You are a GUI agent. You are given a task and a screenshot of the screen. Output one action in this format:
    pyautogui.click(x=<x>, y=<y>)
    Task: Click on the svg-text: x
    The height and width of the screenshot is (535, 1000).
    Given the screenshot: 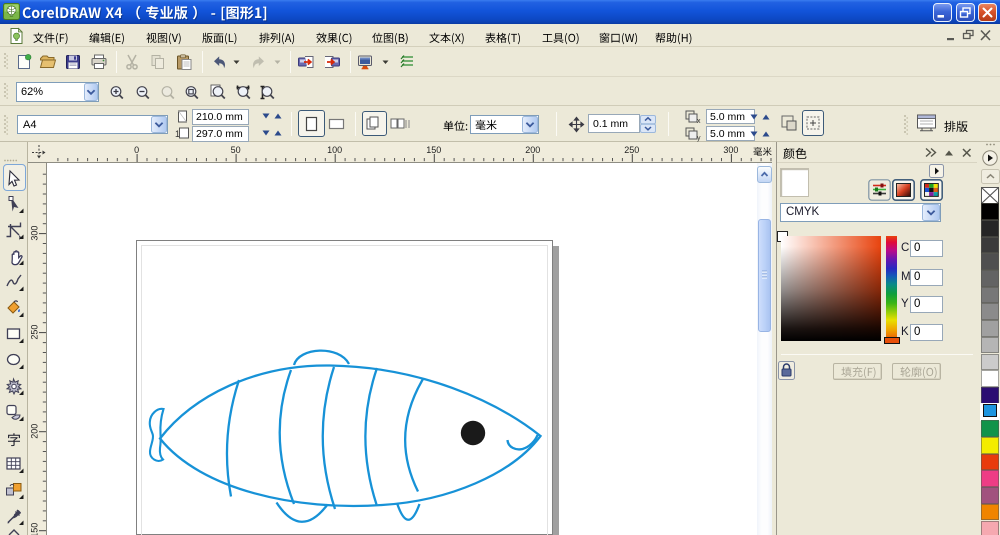 What is the action you would take?
    pyautogui.click(x=699, y=121)
    